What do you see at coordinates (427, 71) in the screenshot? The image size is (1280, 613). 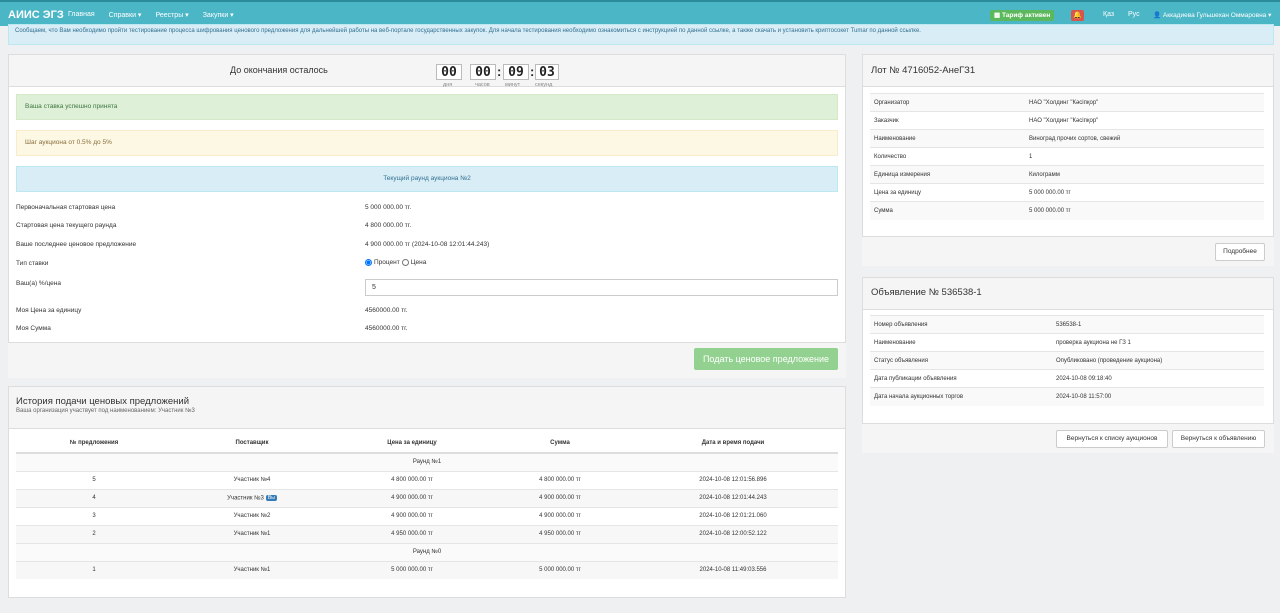 I see `timer-header` at bounding box center [427, 71].